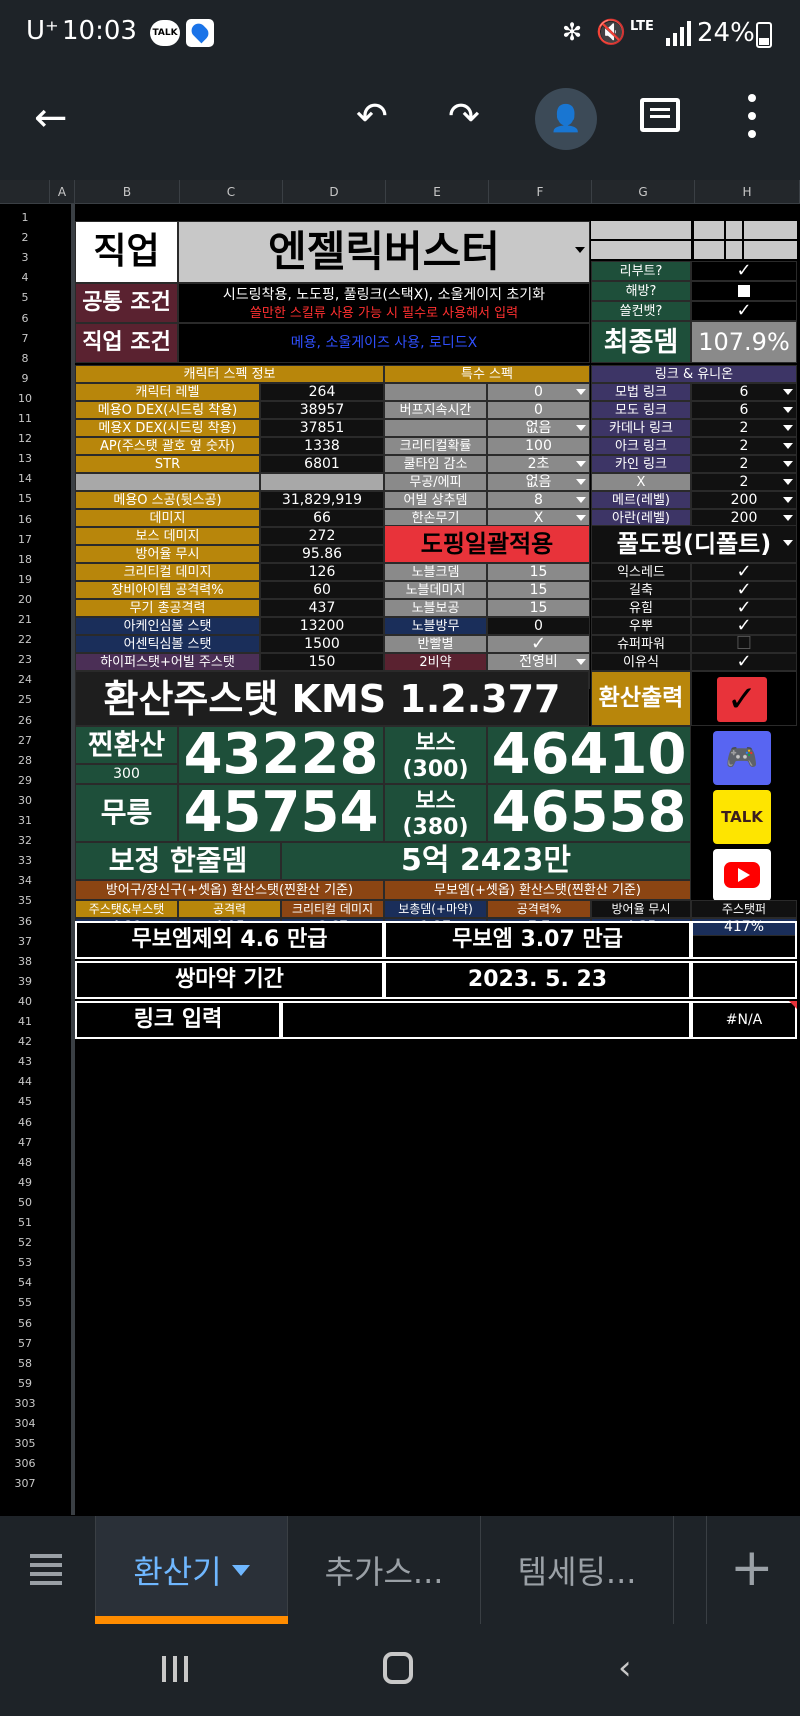  Describe the element at coordinates (51, 118) in the screenshot. I see `back-arrow-icon: ←` at that location.